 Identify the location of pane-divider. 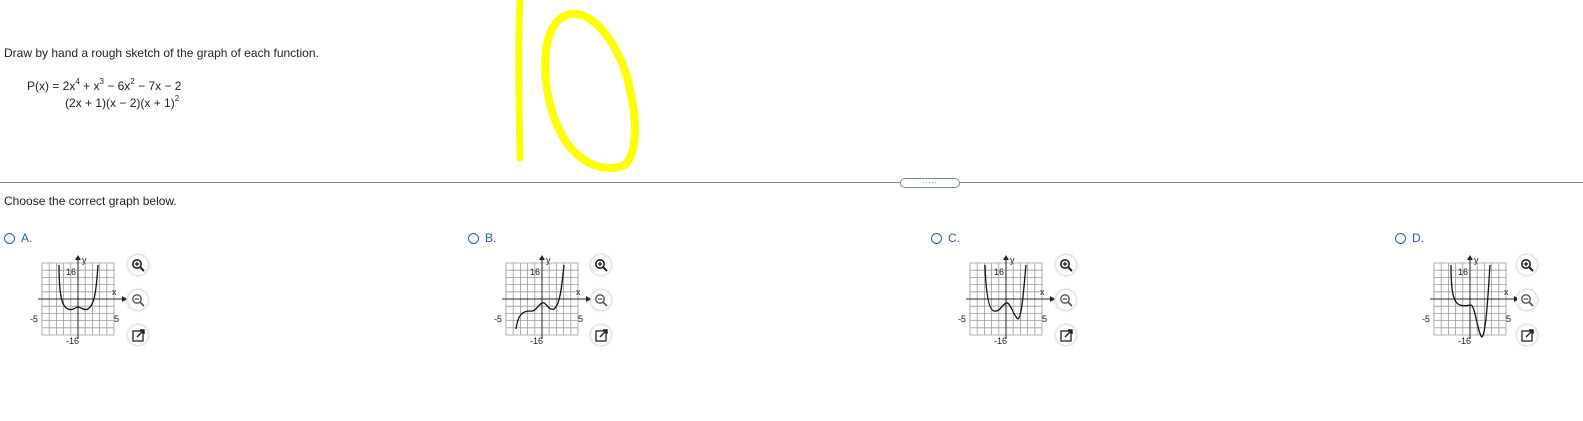
(791, 182).